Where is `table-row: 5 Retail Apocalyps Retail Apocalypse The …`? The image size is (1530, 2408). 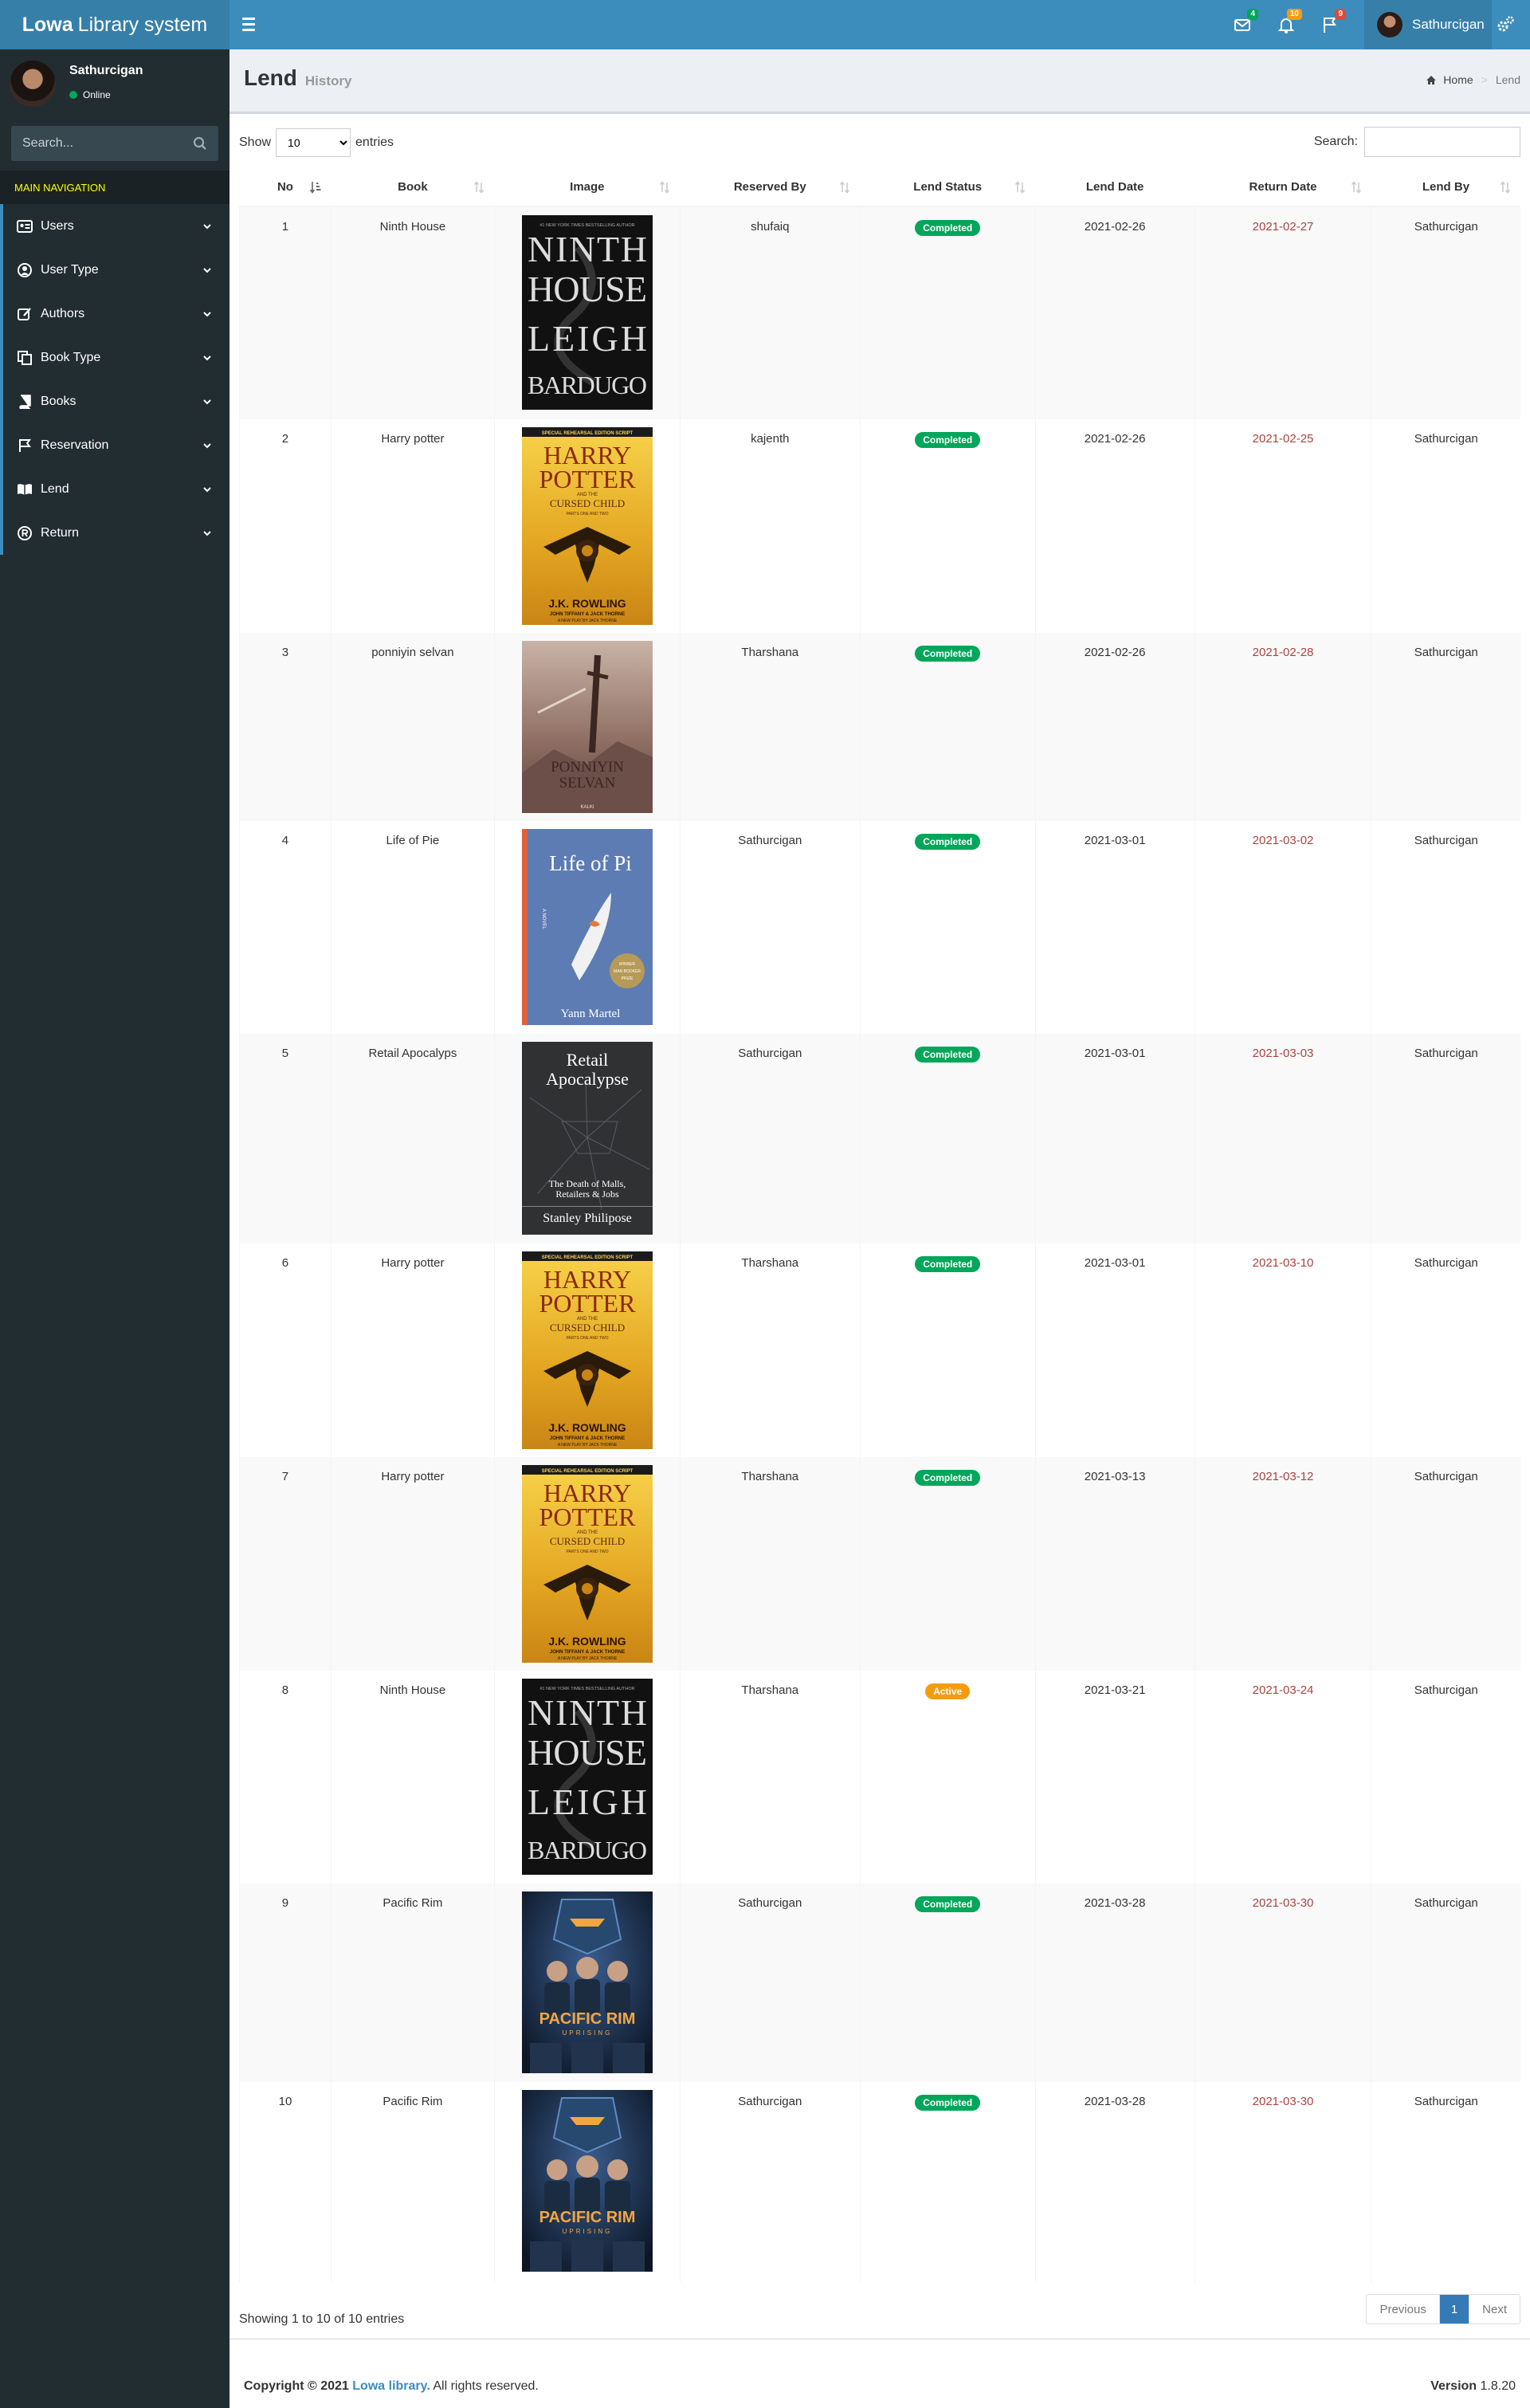 table-row: 5 Retail Apocalyps Retail Apocalypse The … is located at coordinates (879, 1138).